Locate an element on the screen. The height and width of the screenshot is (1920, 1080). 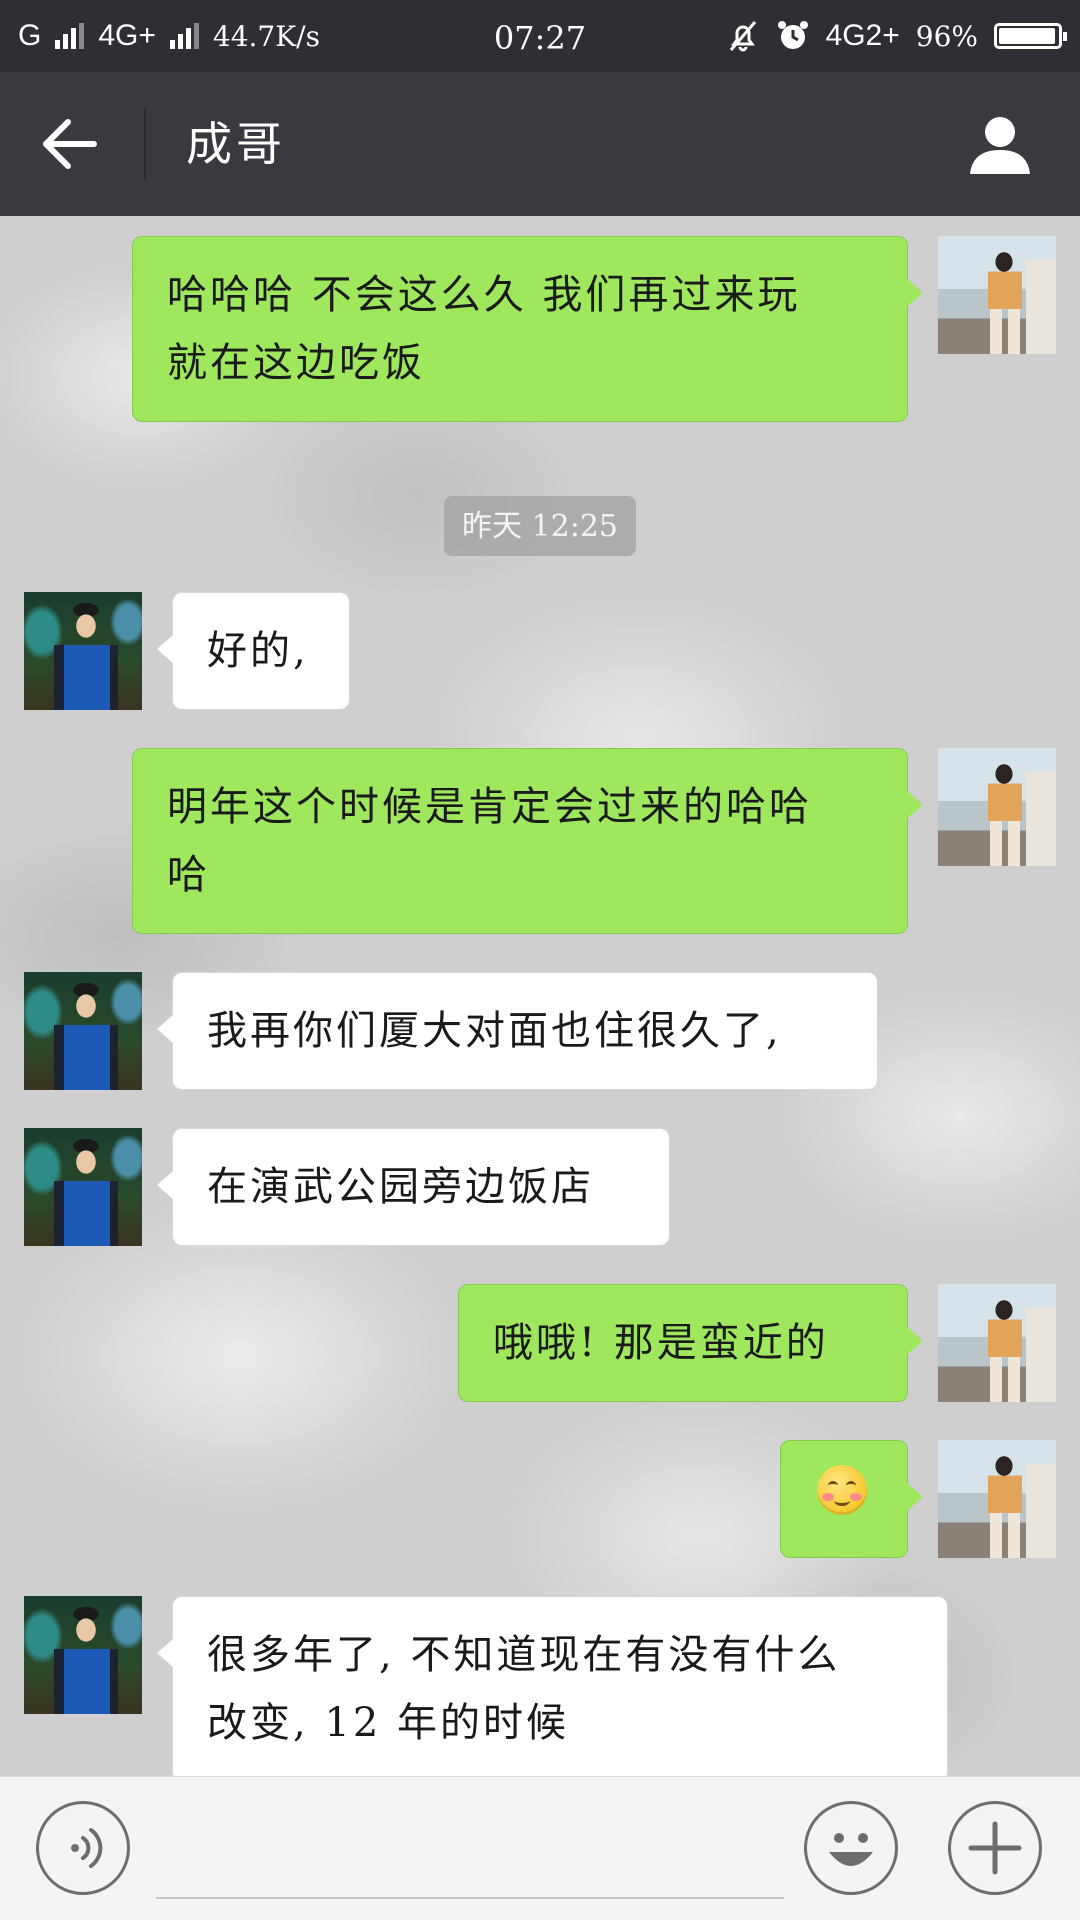
title-bar: 成哥 is located at coordinates (540, 144).